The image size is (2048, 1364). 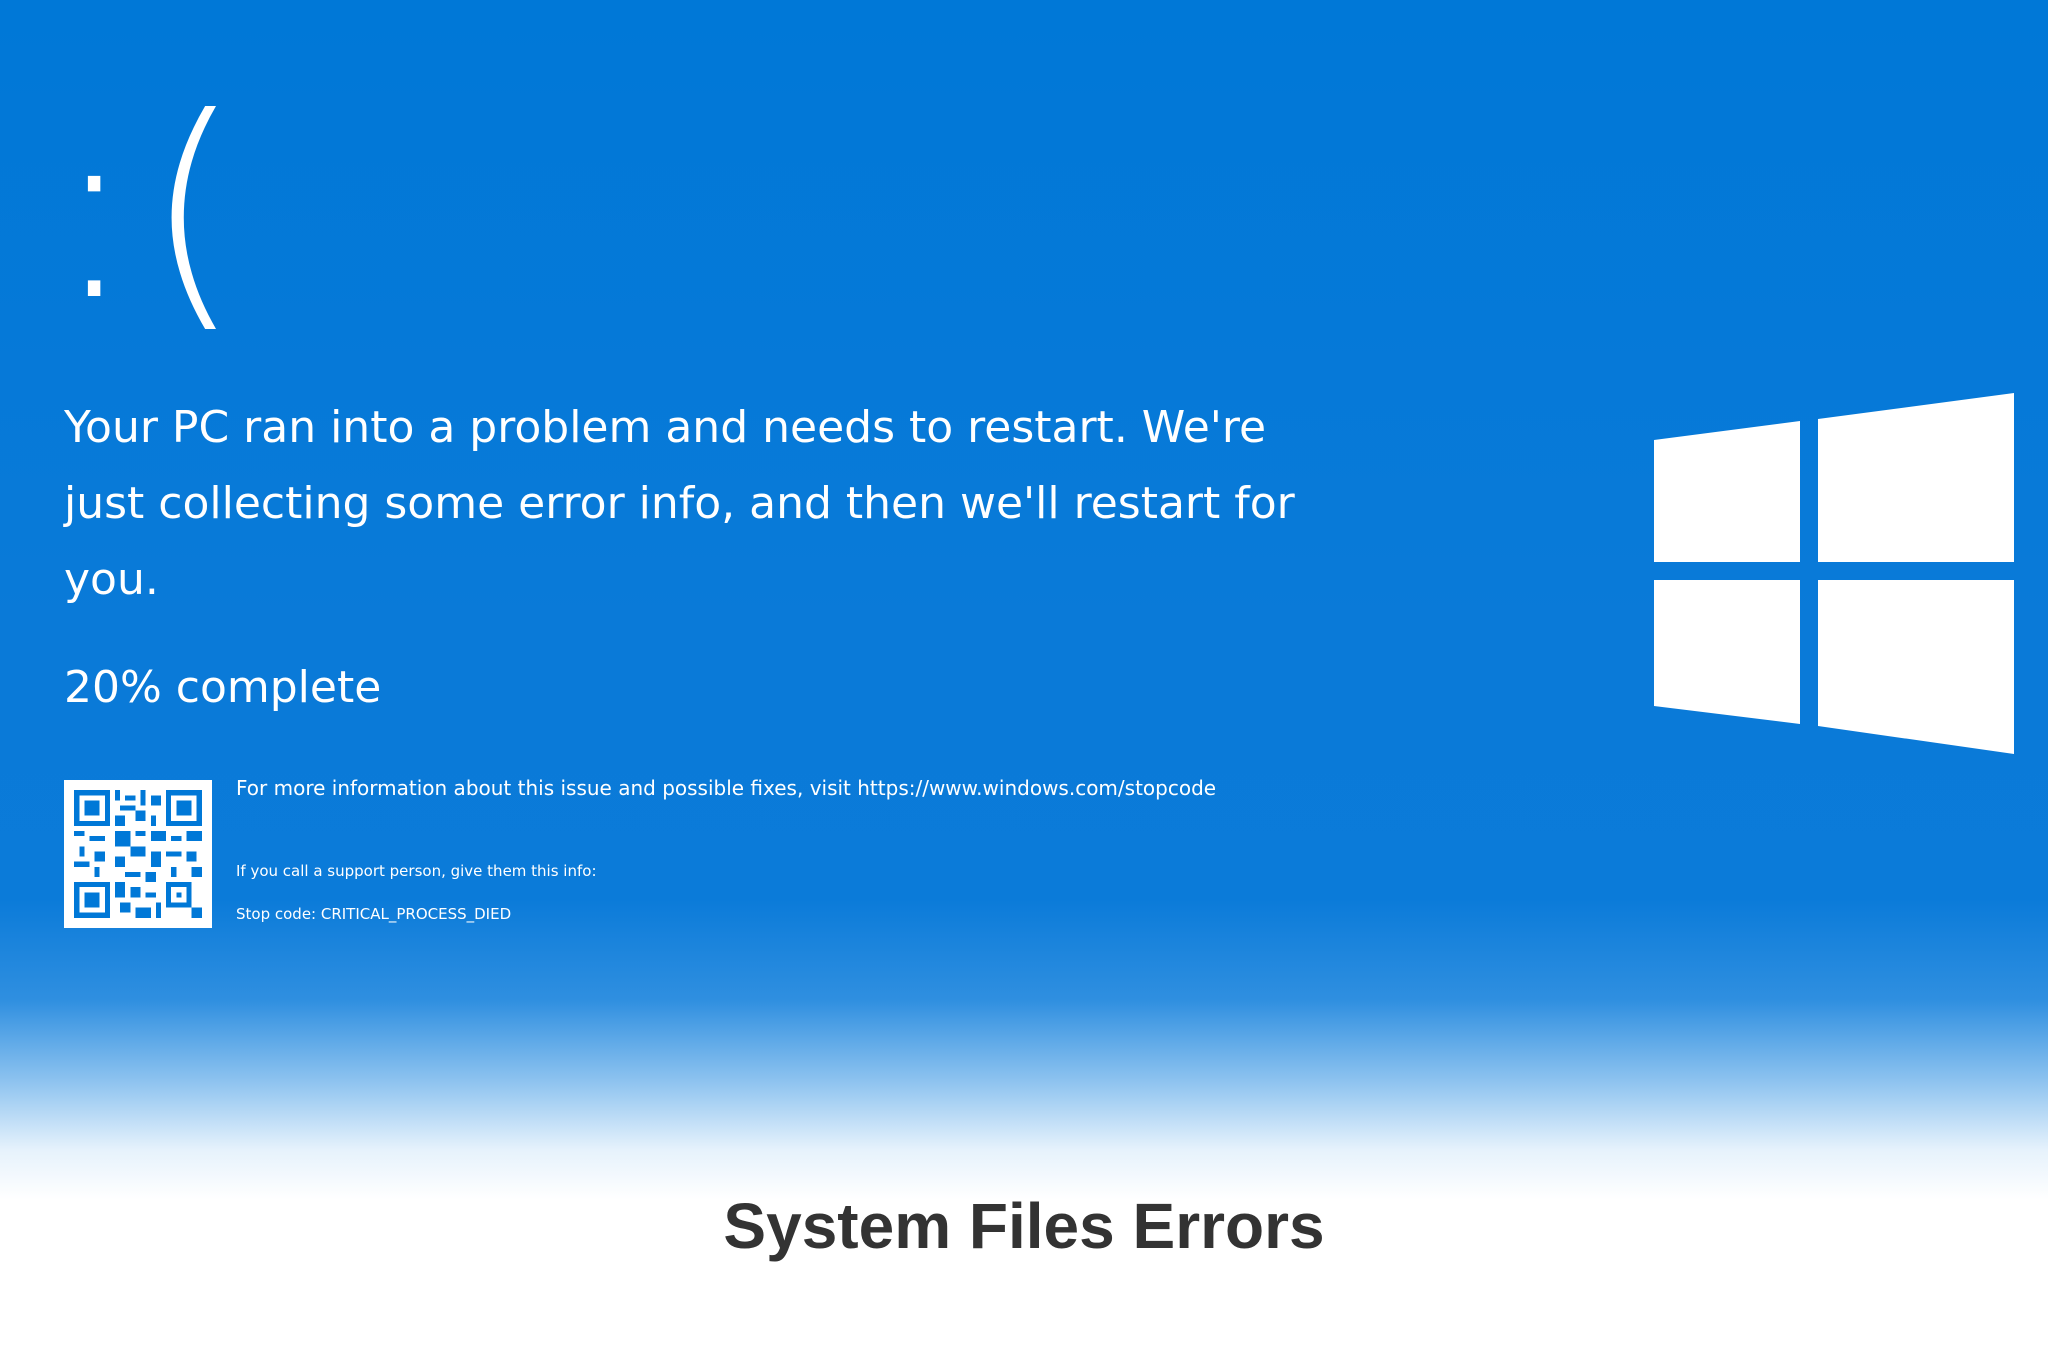 What do you see at coordinates (223, 687) in the screenshot?
I see `progress-text: 20% complete` at bounding box center [223, 687].